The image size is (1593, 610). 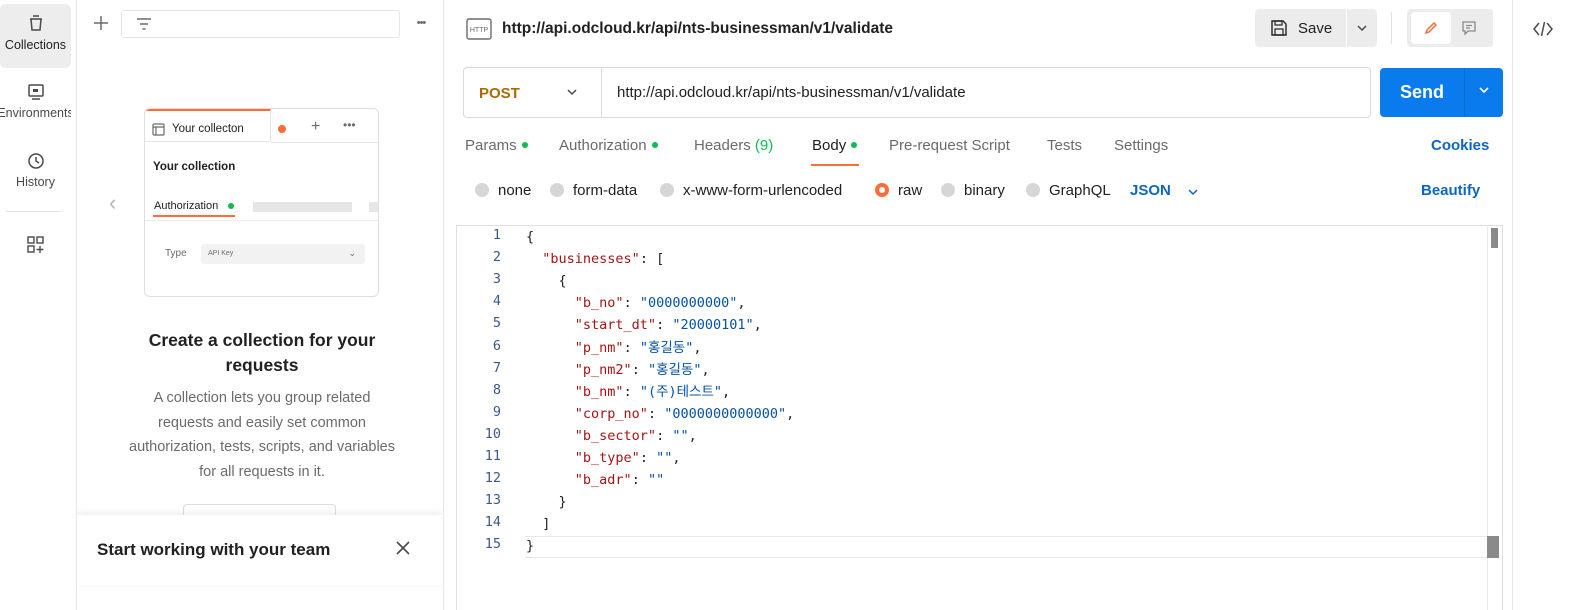 I want to click on tab-params: Params, so click(x=496, y=145).